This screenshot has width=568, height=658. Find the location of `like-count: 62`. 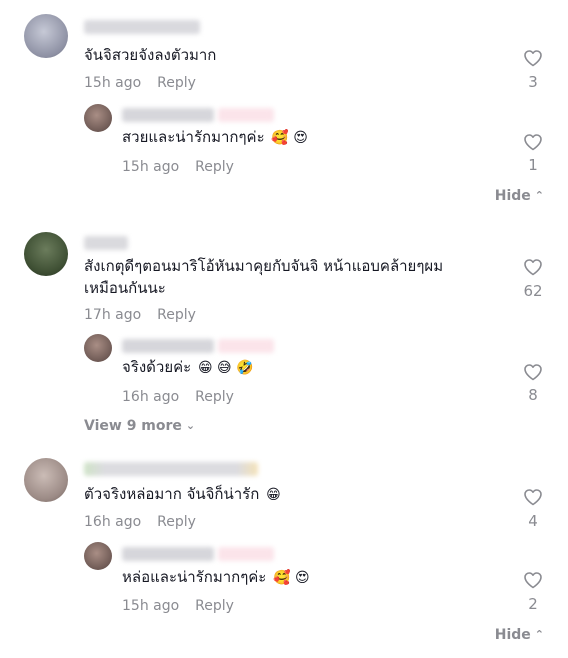

like-count: 62 is located at coordinates (533, 291).